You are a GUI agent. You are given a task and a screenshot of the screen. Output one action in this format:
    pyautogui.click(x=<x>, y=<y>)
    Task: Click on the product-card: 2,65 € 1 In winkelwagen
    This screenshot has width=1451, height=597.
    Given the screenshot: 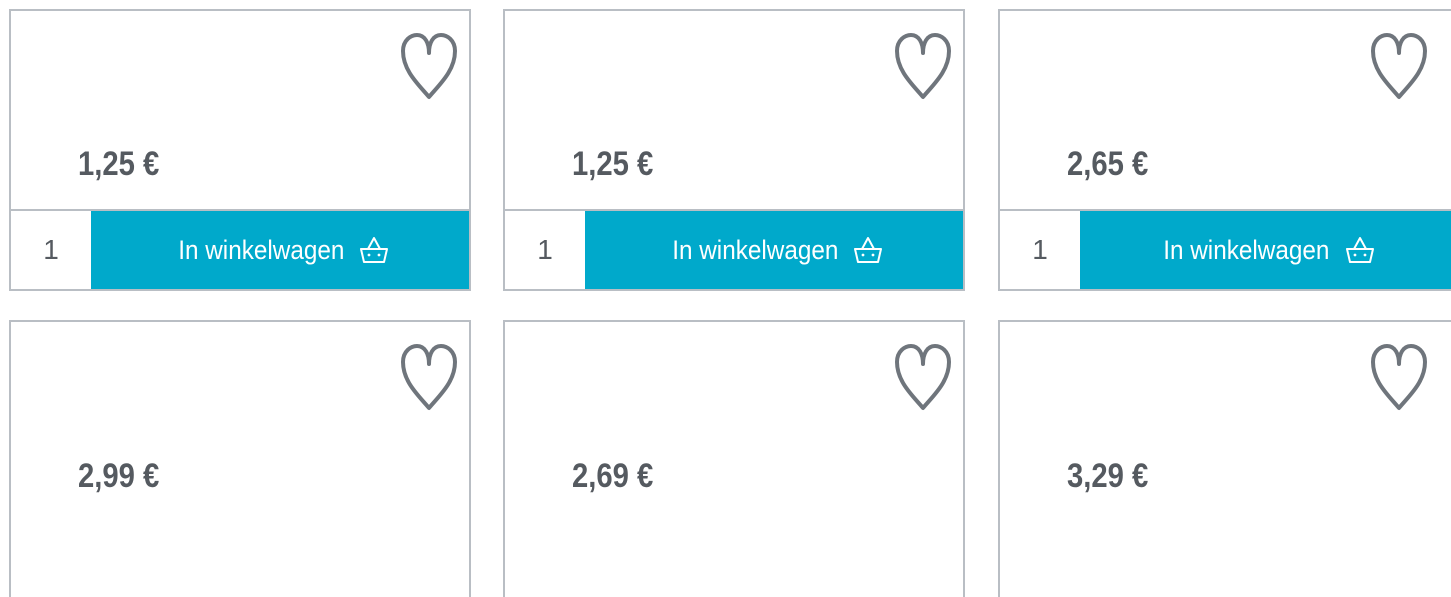 What is the action you would take?
    pyautogui.click(x=1224, y=150)
    